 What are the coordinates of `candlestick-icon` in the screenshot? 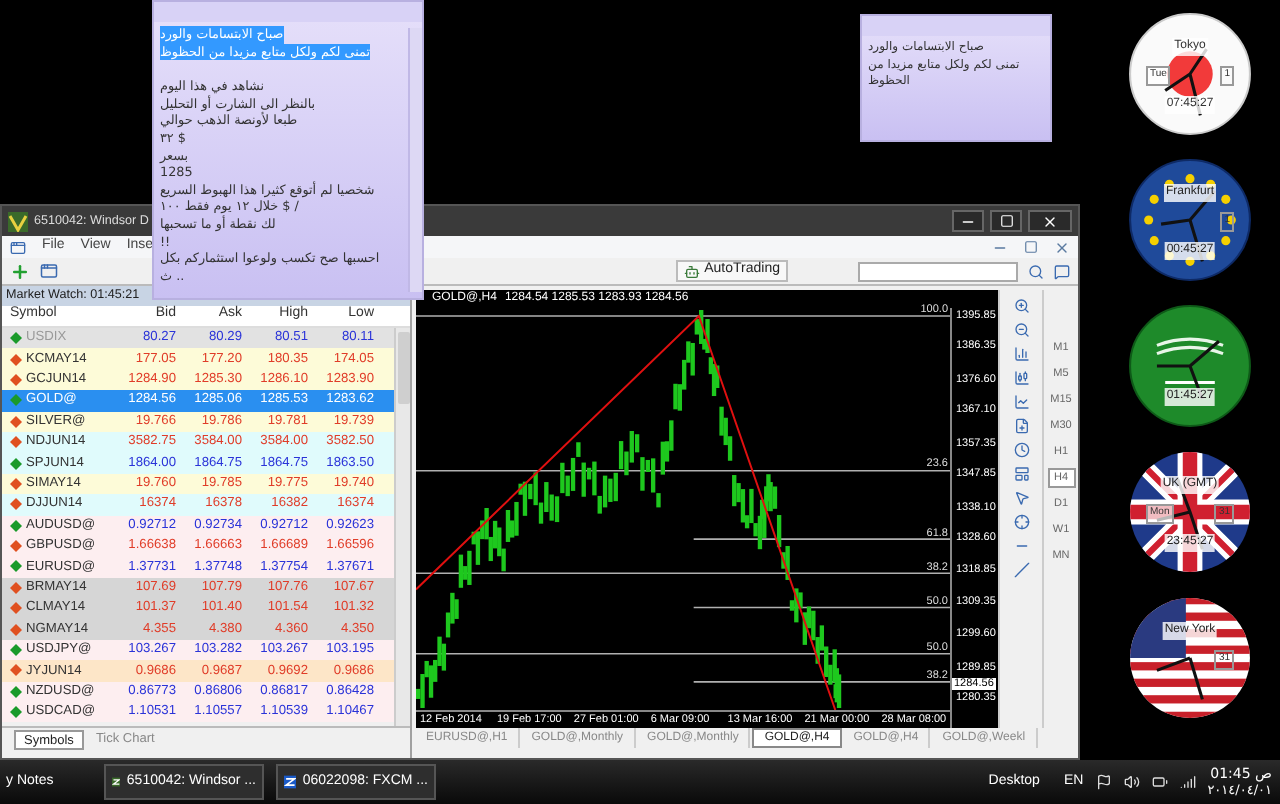 It's located at (1021, 378).